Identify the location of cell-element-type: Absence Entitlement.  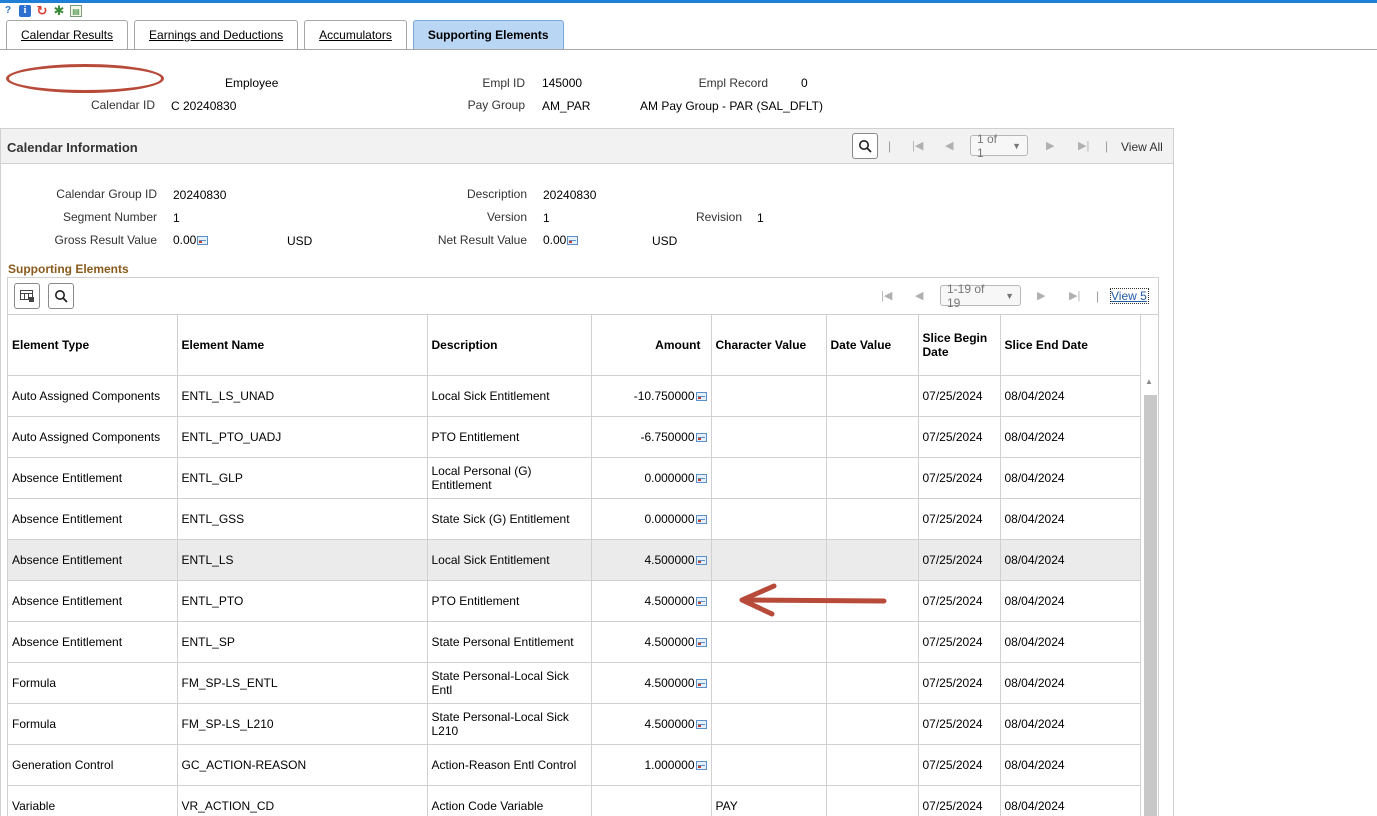
(93, 642).